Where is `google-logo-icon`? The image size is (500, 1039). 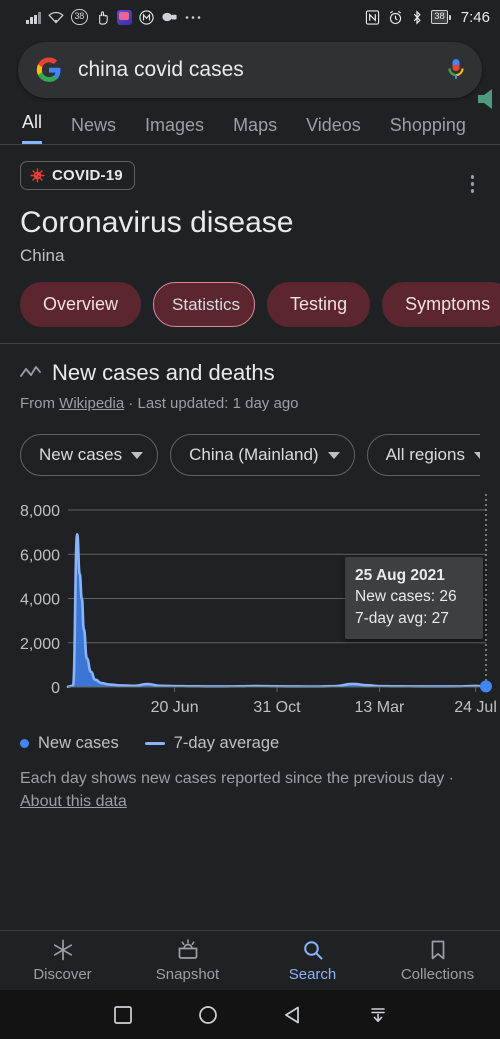 google-logo-icon is located at coordinates (49, 70).